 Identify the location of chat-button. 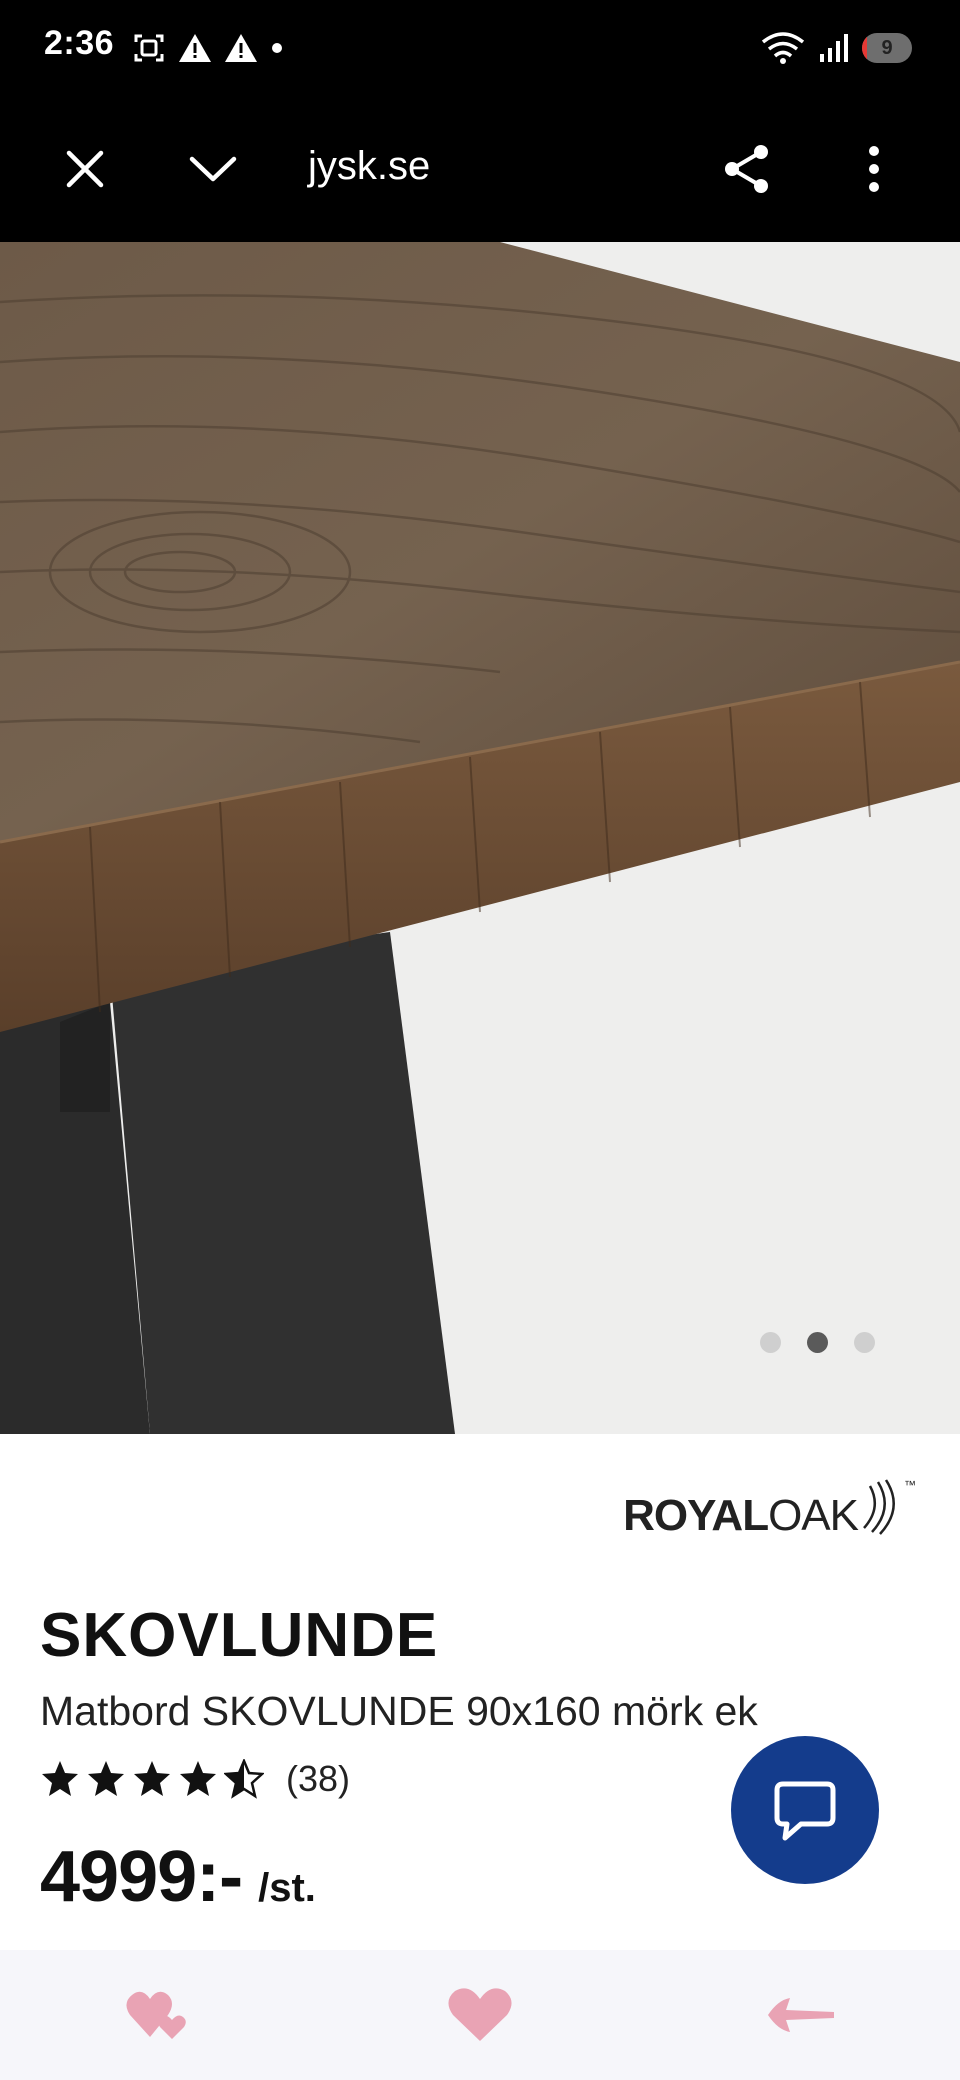
(805, 1810).